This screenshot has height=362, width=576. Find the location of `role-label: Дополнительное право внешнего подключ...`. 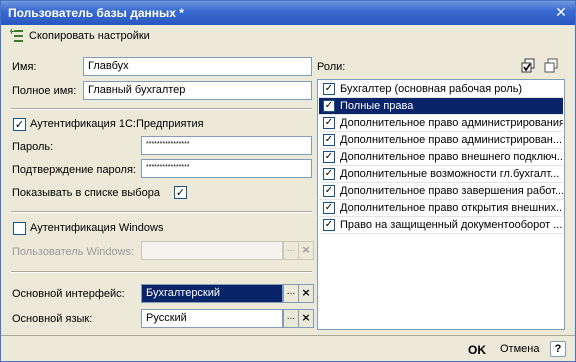

role-label: Дополнительное право внешнего подключ... is located at coordinates (451, 157).